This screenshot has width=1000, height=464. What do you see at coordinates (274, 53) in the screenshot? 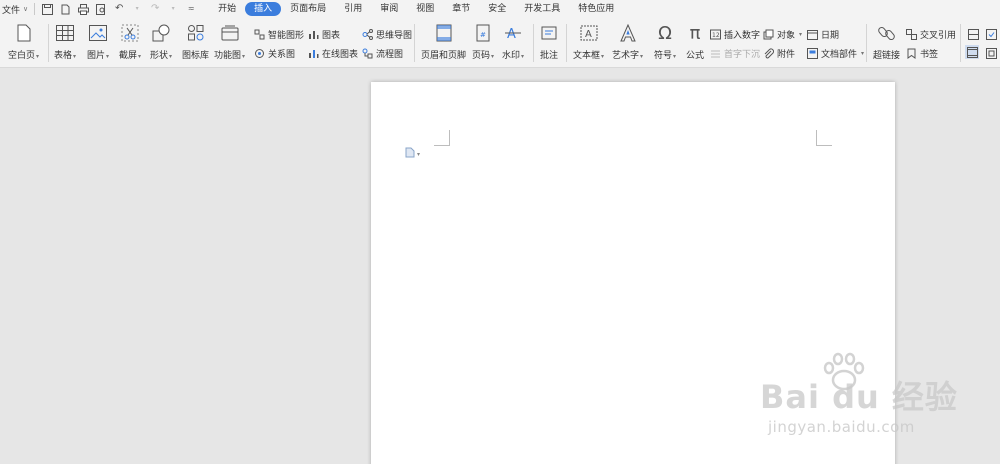
I see `relation-chart-button: 关系图` at bounding box center [274, 53].